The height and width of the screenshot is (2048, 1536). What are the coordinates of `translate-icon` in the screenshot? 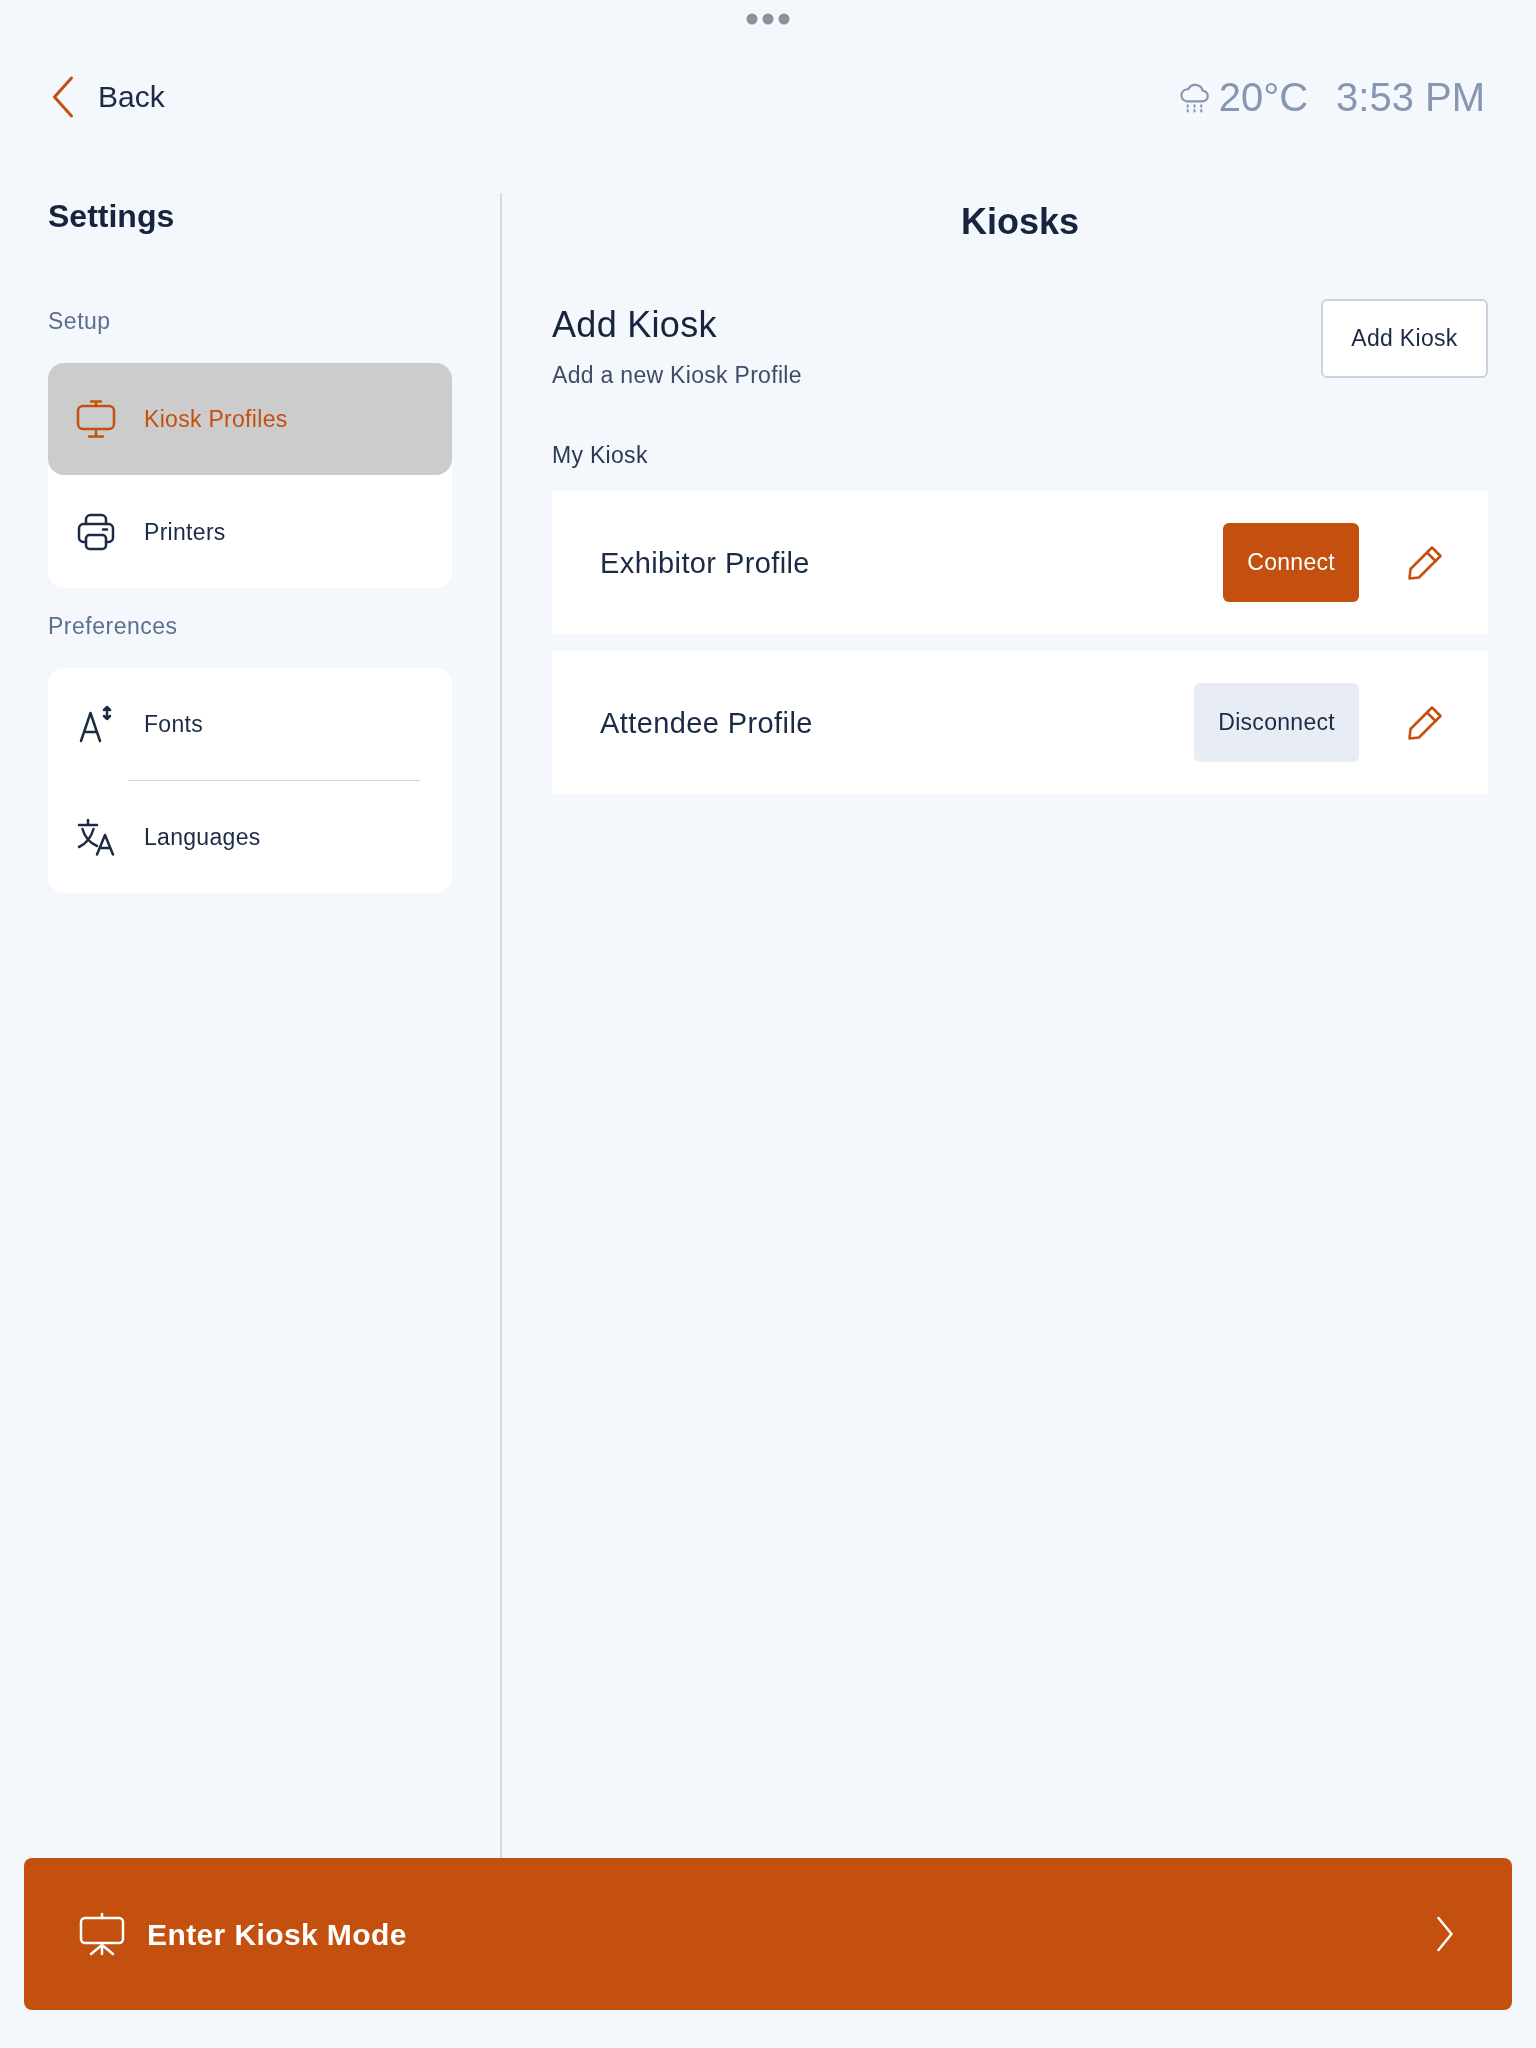 It's located at (96, 837).